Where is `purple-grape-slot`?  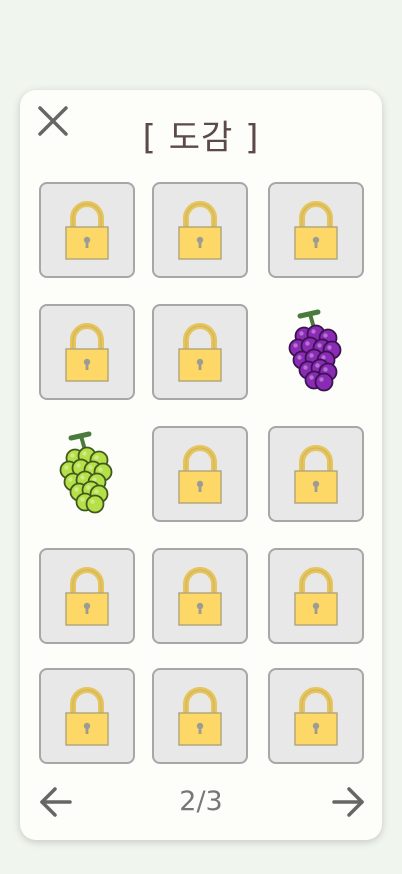 purple-grape-slot is located at coordinates (316, 352).